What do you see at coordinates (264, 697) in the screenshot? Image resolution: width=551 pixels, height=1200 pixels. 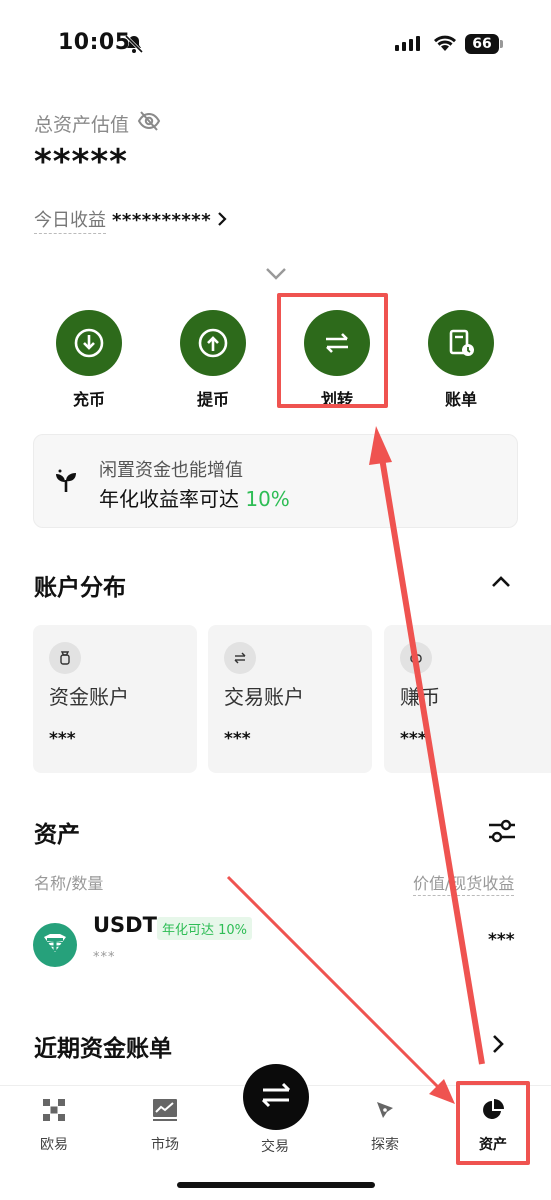 I see `account-name: 交易账户` at bounding box center [264, 697].